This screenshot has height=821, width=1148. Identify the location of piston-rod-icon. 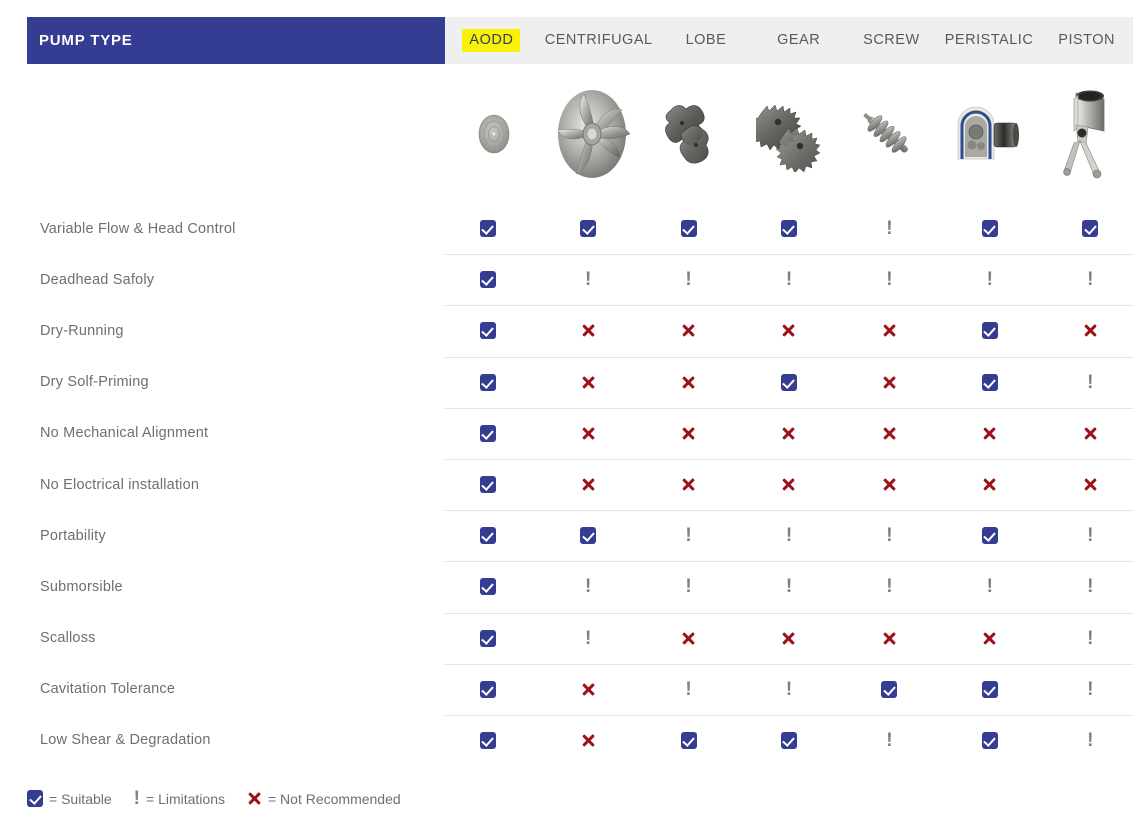
(1084, 134).